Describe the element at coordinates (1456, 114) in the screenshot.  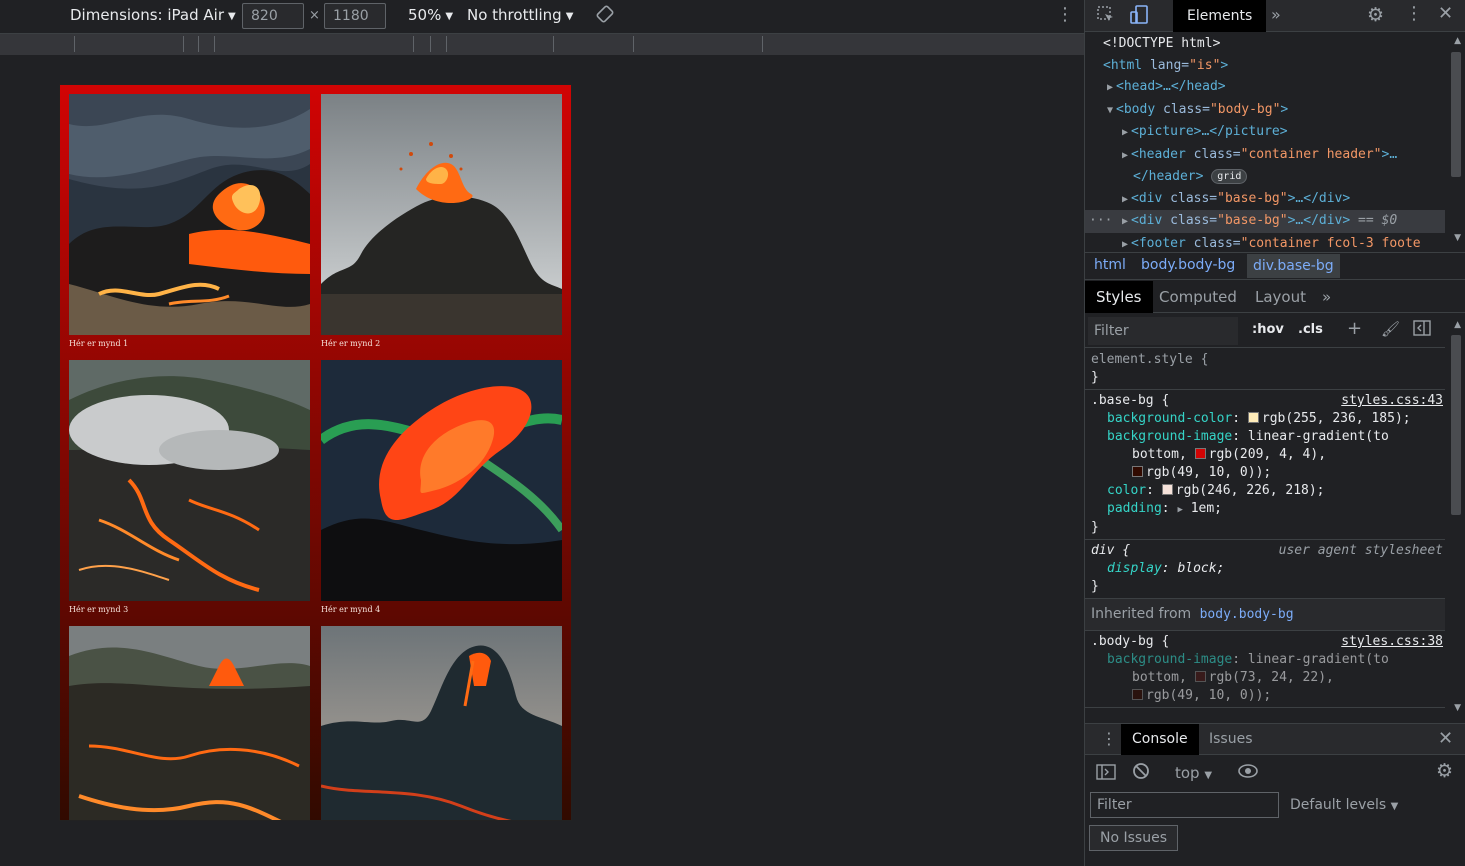
I see `dom-scrollbar` at that location.